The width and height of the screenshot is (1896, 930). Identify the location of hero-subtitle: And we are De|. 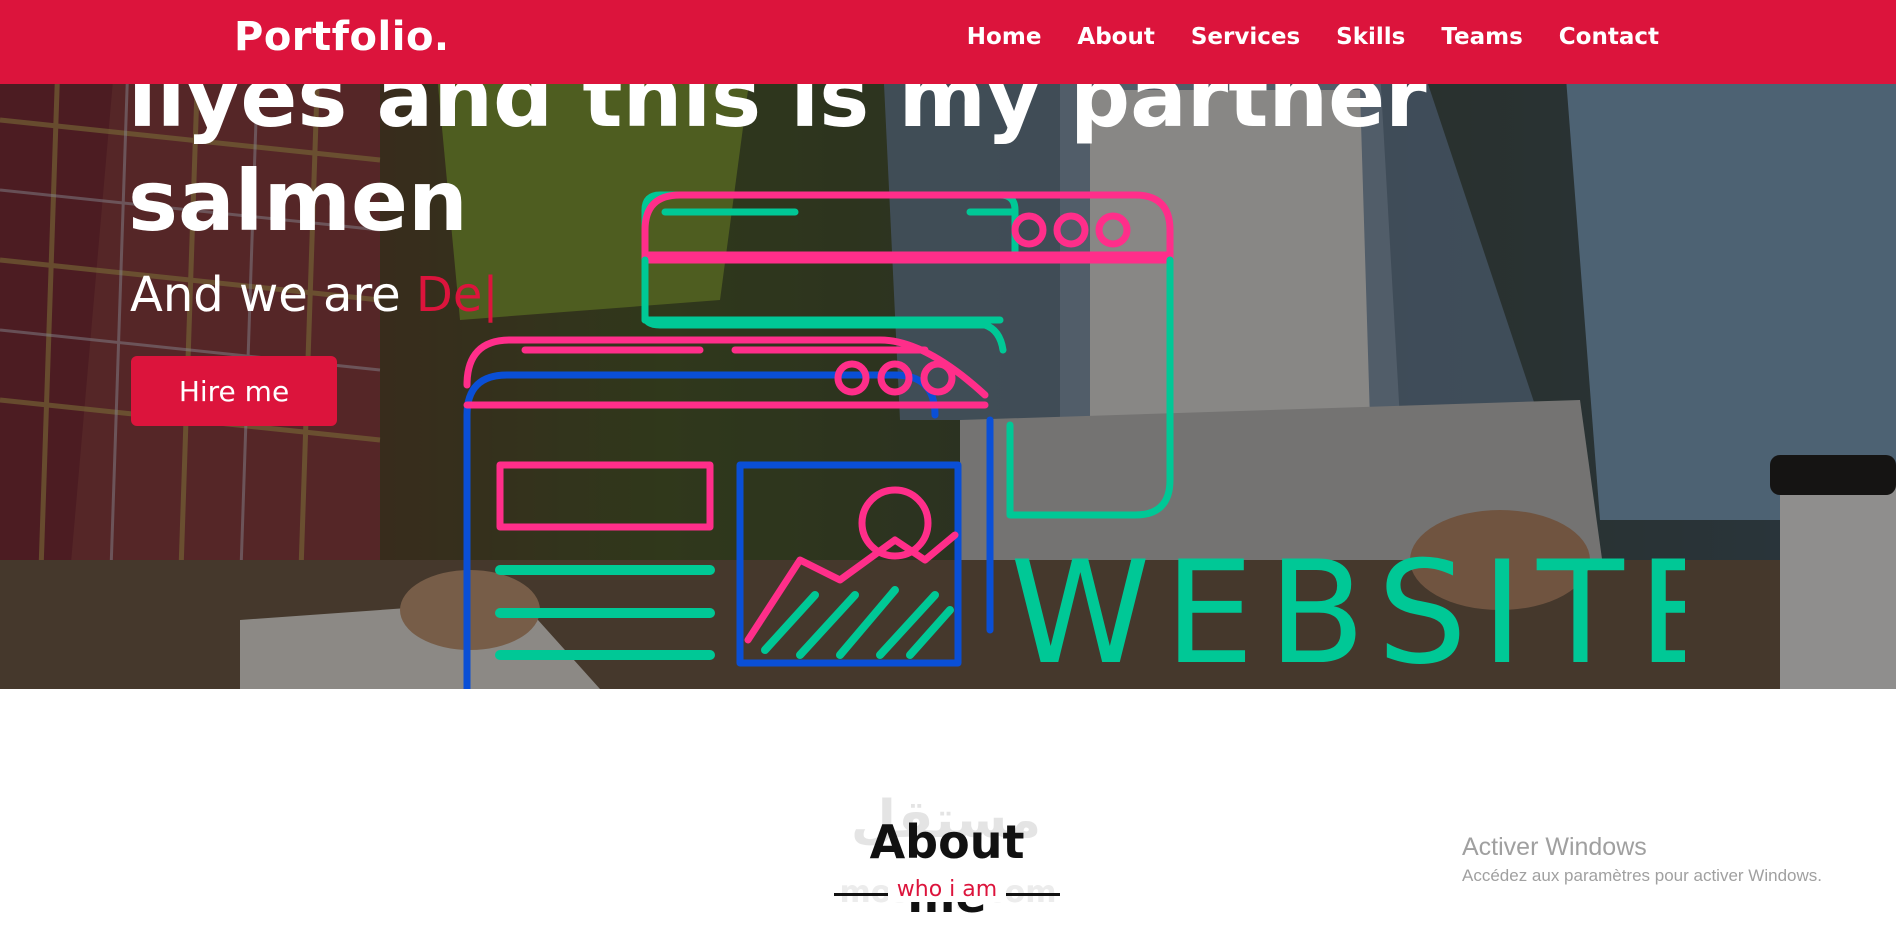
(314, 295).